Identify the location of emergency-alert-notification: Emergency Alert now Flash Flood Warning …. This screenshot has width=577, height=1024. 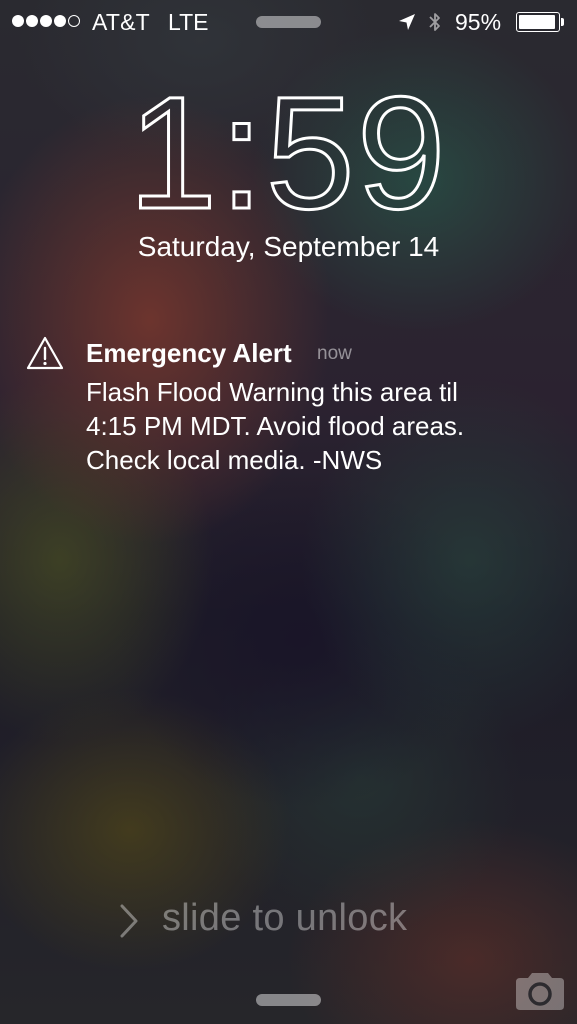
(289, 408).